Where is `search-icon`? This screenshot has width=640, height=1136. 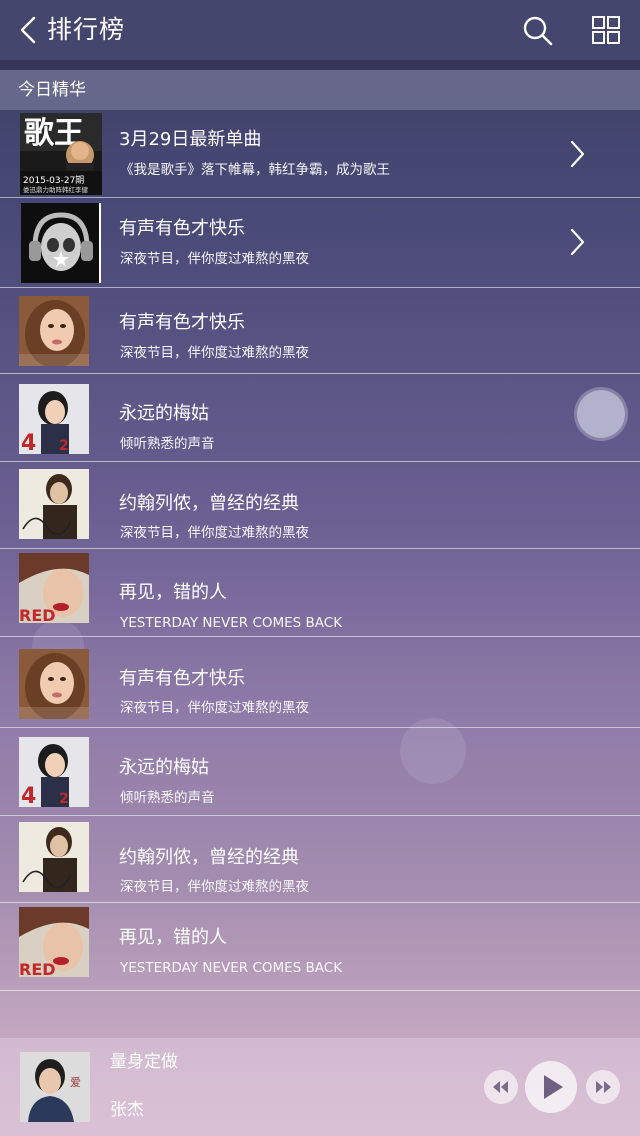
search-icon is located at coordinates (538, 31).